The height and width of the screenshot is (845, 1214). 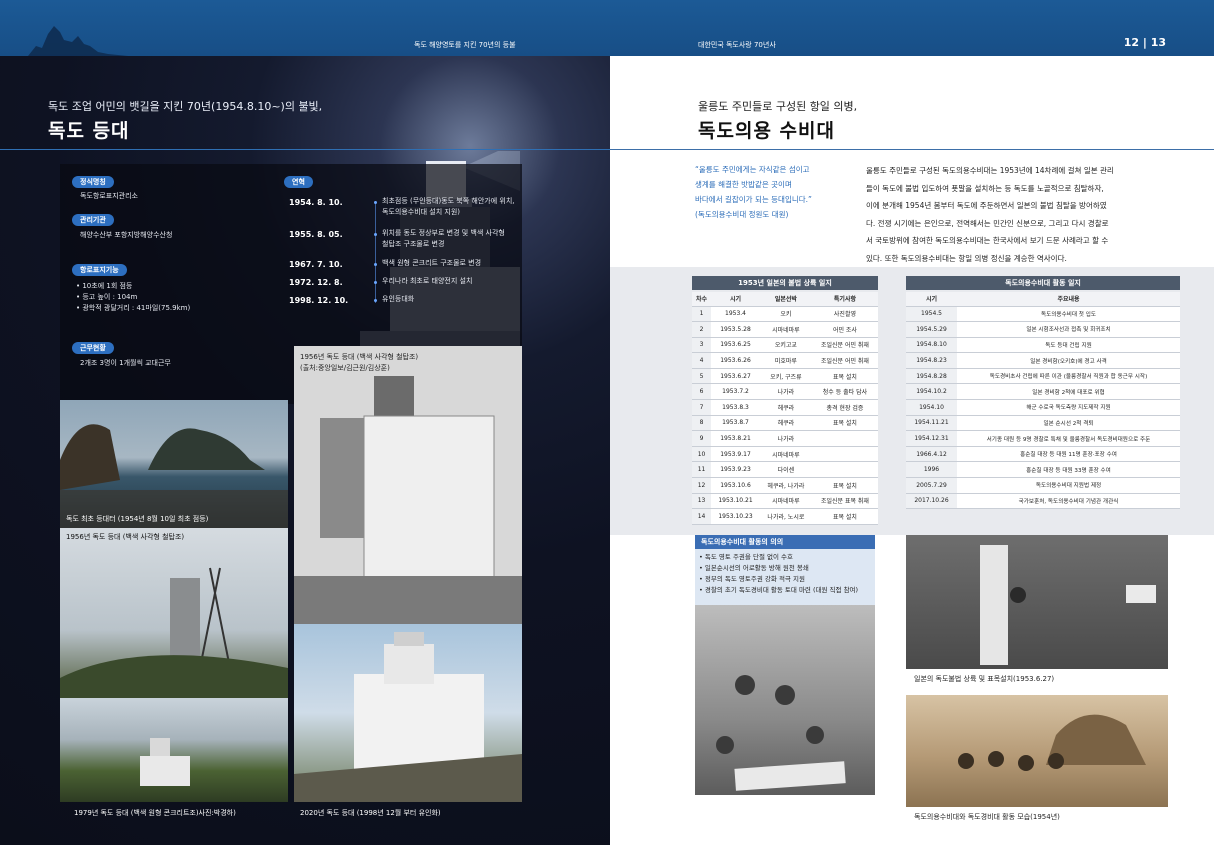 I want to click on history-event: 최초점등 (무인등대)동도 북쪽 해안가에 위치, 독도의용수비대 설치 지원), so click(x=448, y=206).